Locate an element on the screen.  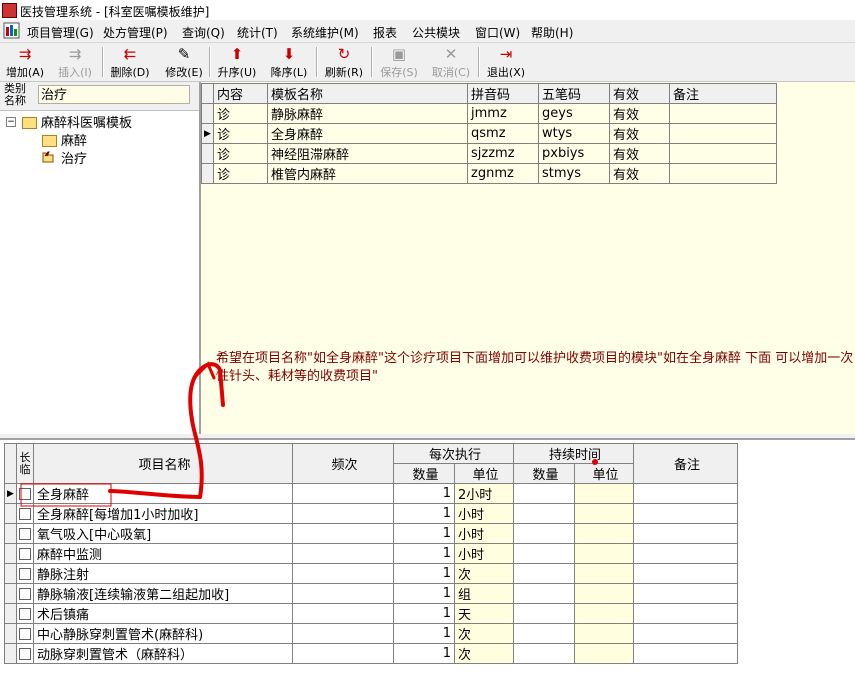
category-header: 类别 名称 治疗 is located at coordinates (99, 96).